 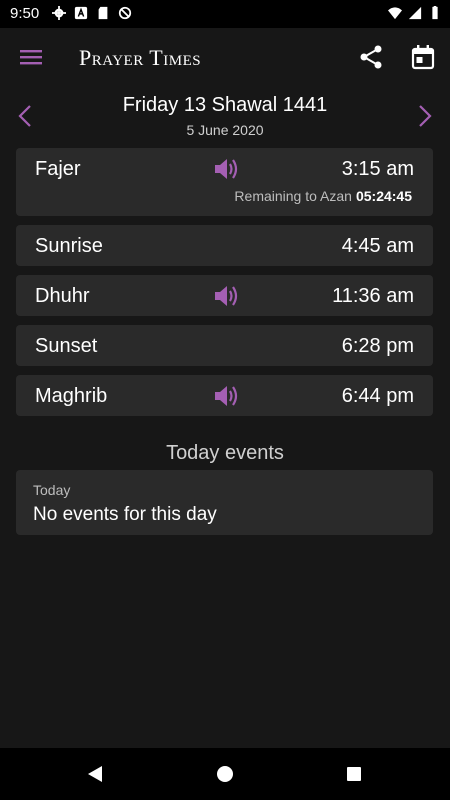 What do you see at coordinates (92, 13) in the screenshot?
I see `status-icons-left` at bounding box center [92, 13].